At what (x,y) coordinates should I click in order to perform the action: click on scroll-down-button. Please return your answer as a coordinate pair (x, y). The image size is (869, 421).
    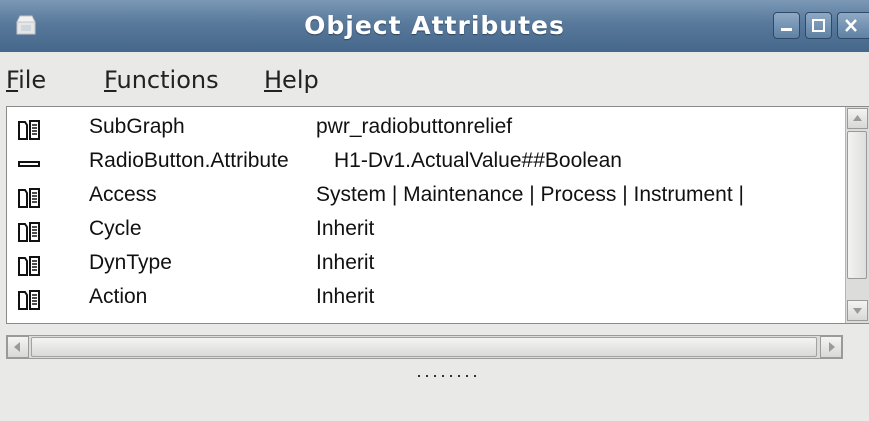
    Looking at the image, I should click on (857, 310).